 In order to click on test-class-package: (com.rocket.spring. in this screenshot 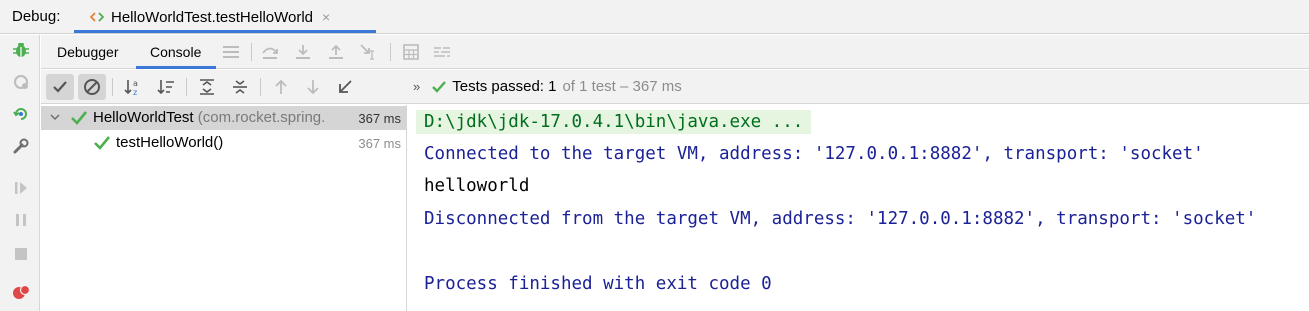, I will do `click(259, 117)`.